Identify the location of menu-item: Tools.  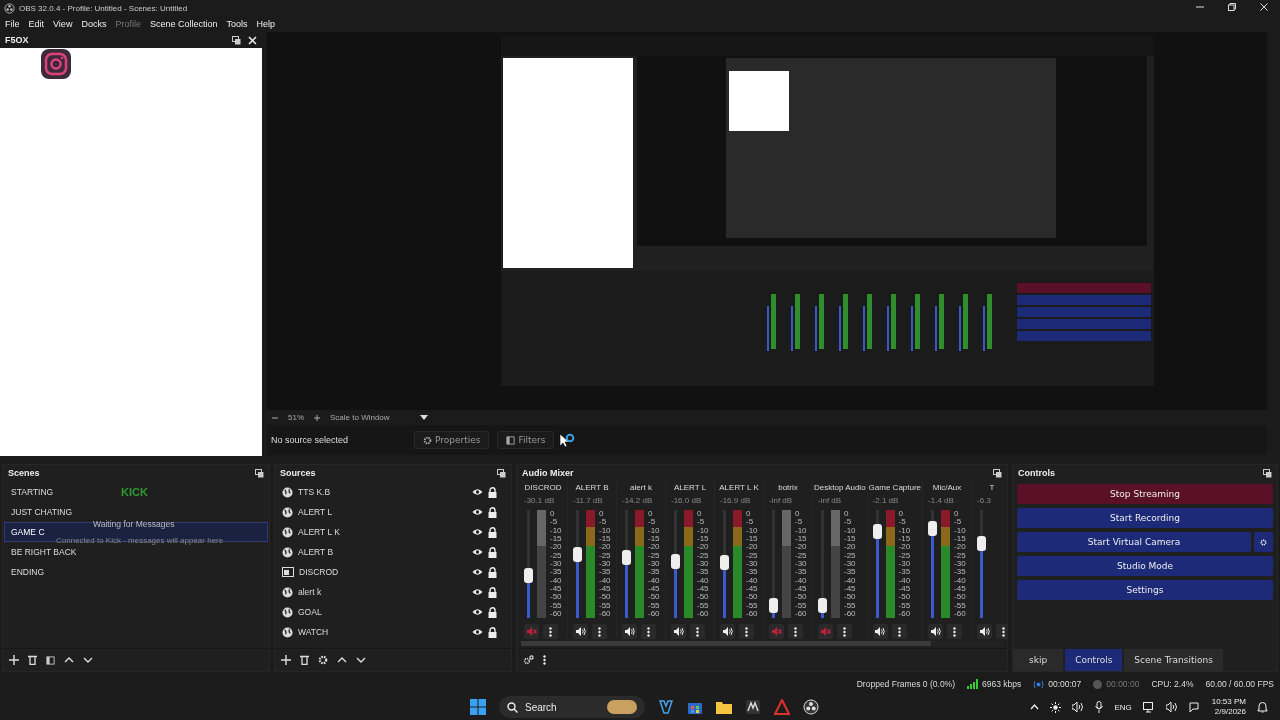
(237, 24).